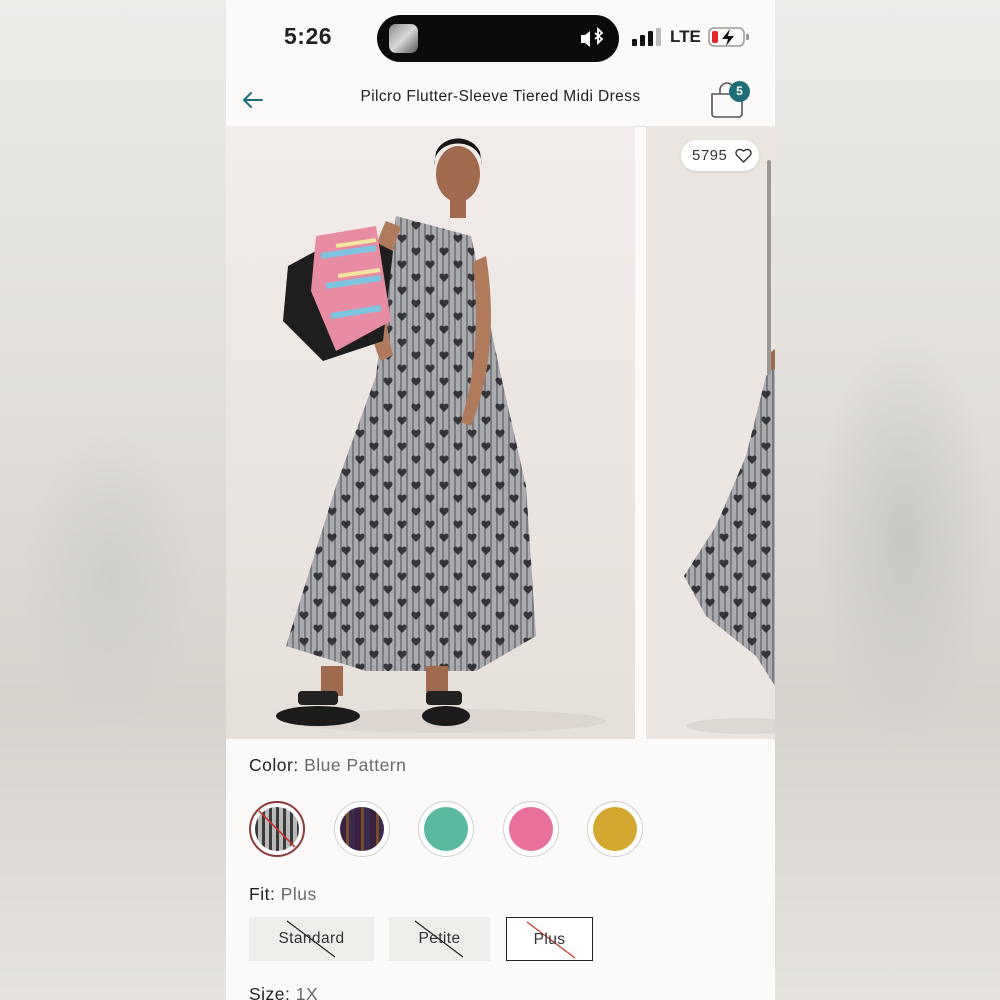  Describe the element at coordinates (262, 894) in the screenshot. I see `fit-label: Fit:` at that location.